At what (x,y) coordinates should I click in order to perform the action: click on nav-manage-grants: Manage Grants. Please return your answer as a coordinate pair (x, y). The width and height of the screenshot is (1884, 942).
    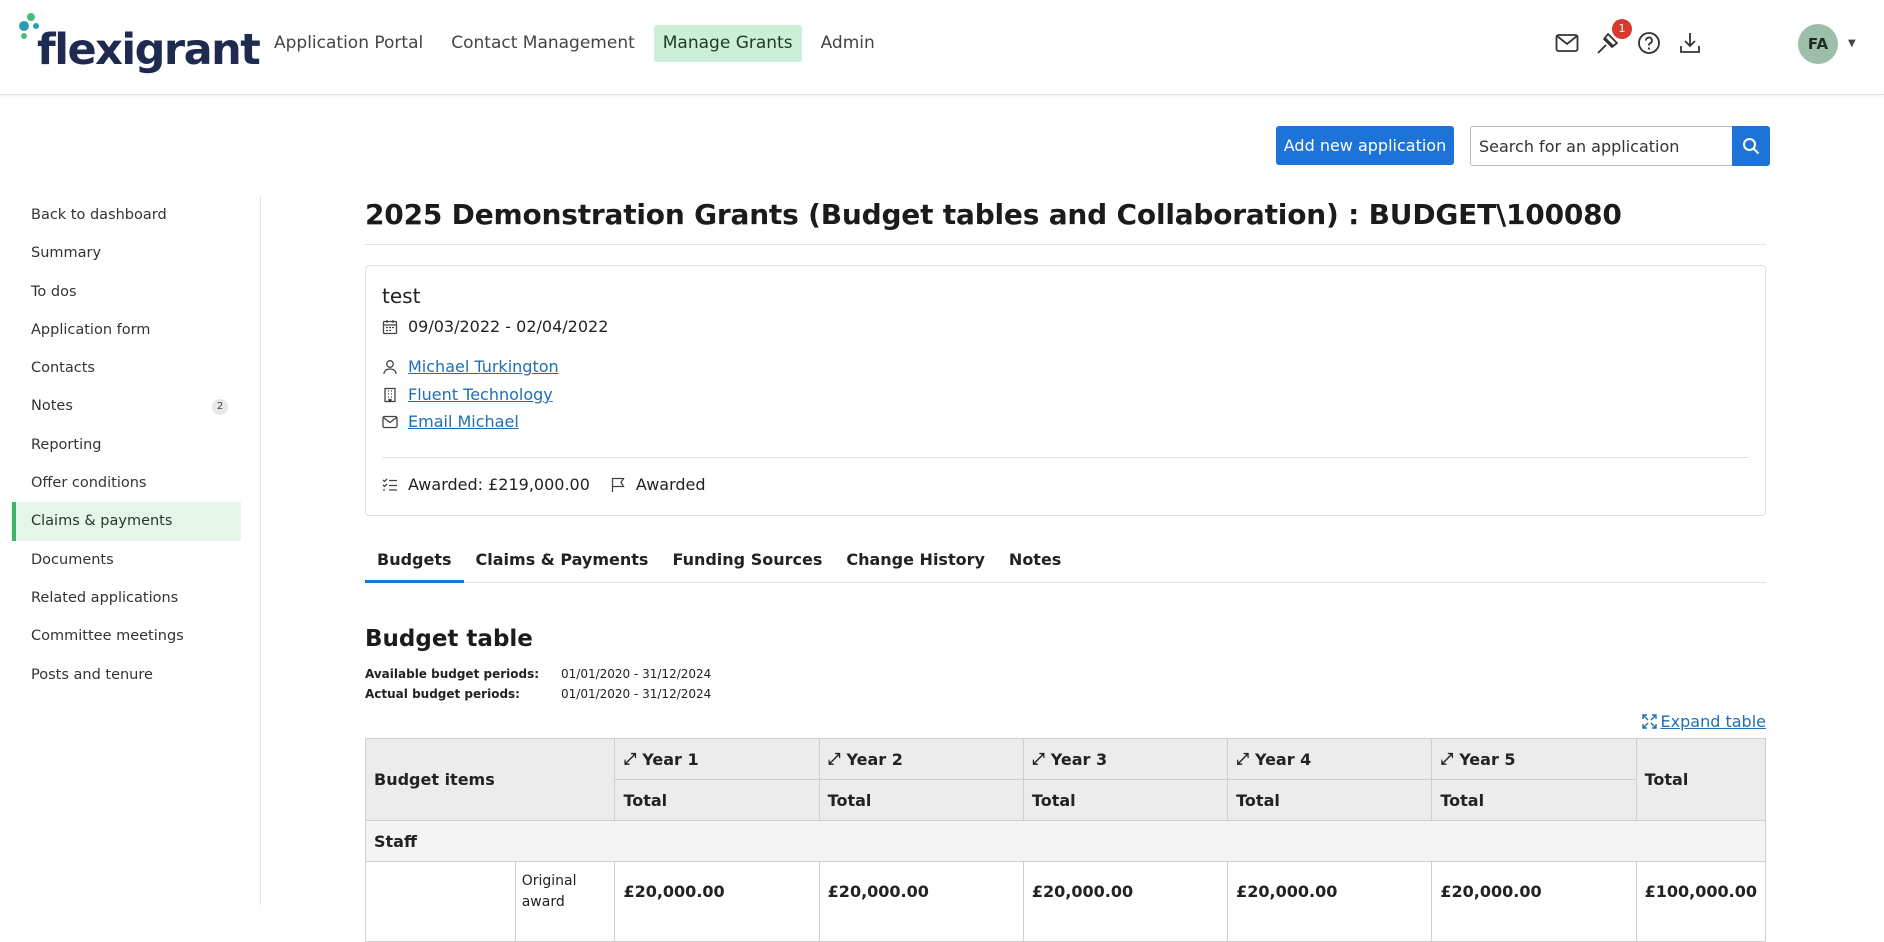
    Looking at the image, I should click on (727, 43).